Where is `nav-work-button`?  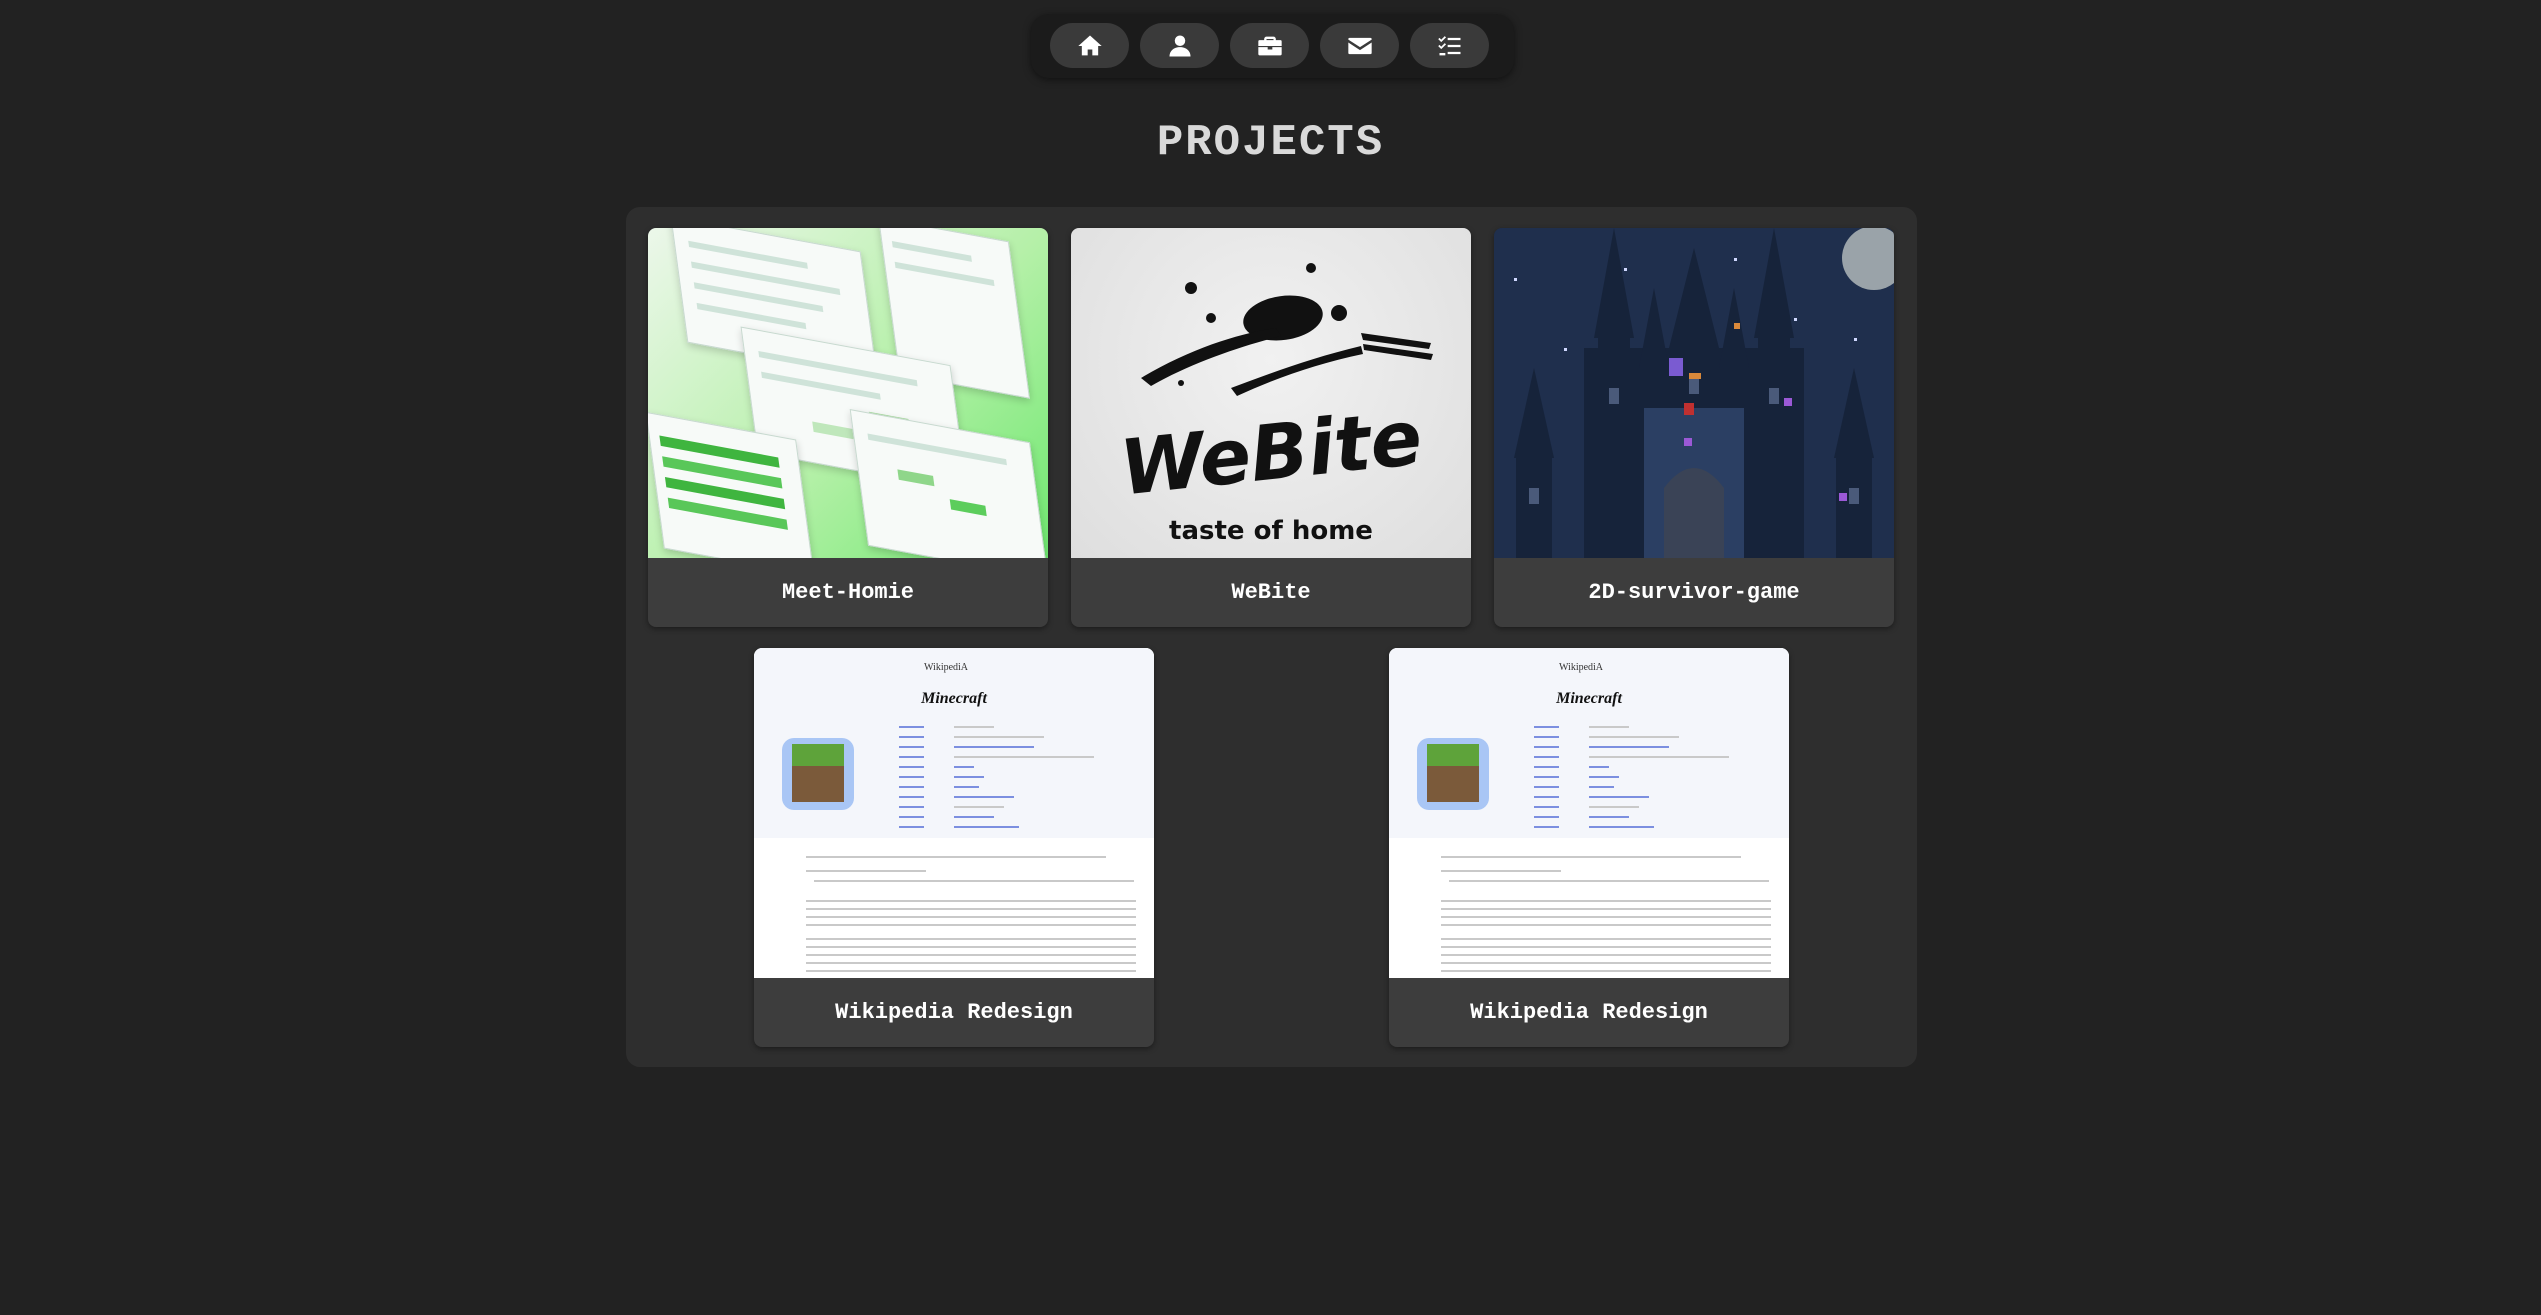 nav-work-button is located at coordinates (1269, 45).